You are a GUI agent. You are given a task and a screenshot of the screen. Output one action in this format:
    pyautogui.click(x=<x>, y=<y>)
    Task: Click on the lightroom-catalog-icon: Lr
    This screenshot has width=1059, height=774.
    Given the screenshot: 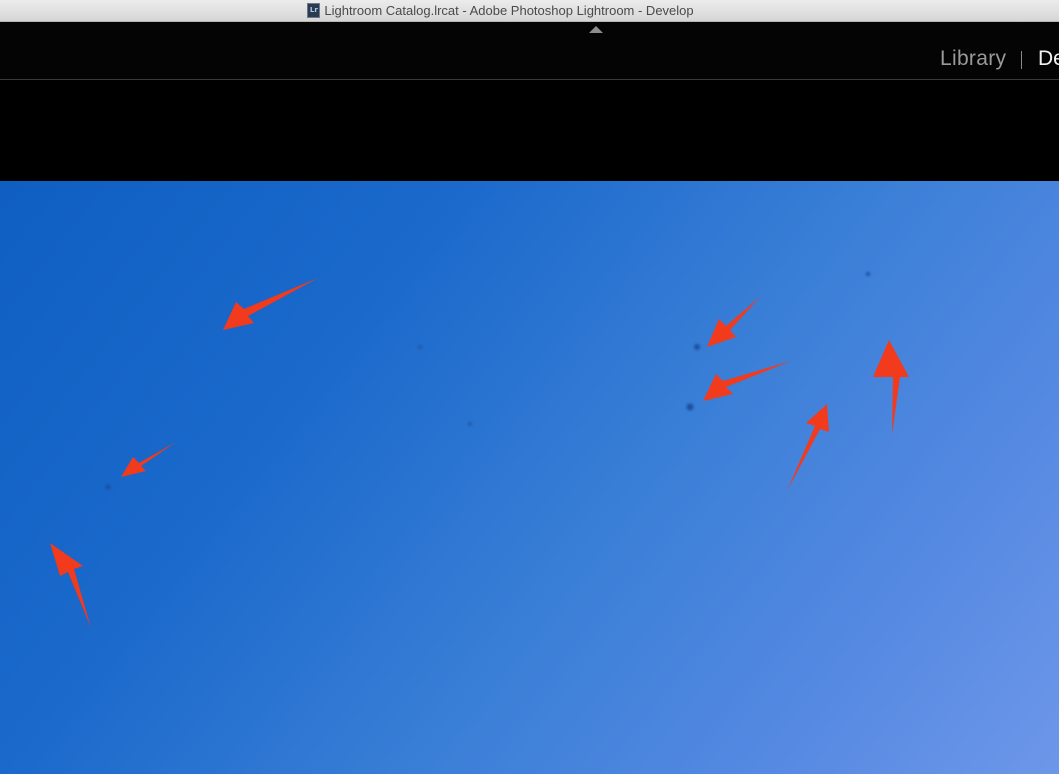 What is the action you would take?
    pyautogui.click(x=314, y=10)
    